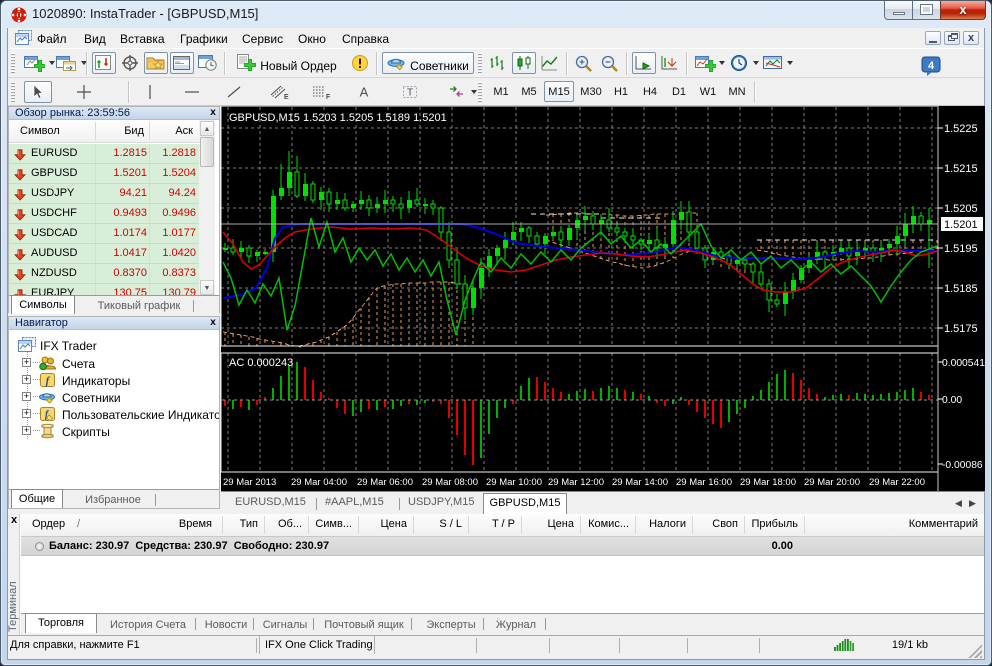 The height and width of the screenshot is (666, 992). I want to click on svg-text: 29 Mar 10:00, so click(514, 482).